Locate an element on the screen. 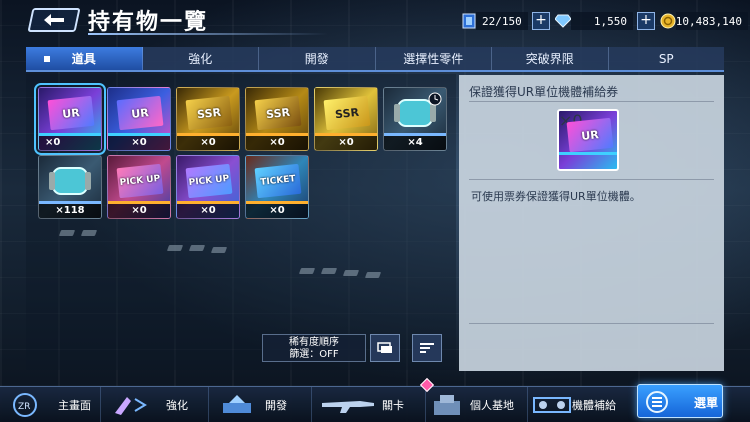 The image size is (750, 422). item-ssr-ticket-3: SSR ×0 is located at coordinates (346, 119).